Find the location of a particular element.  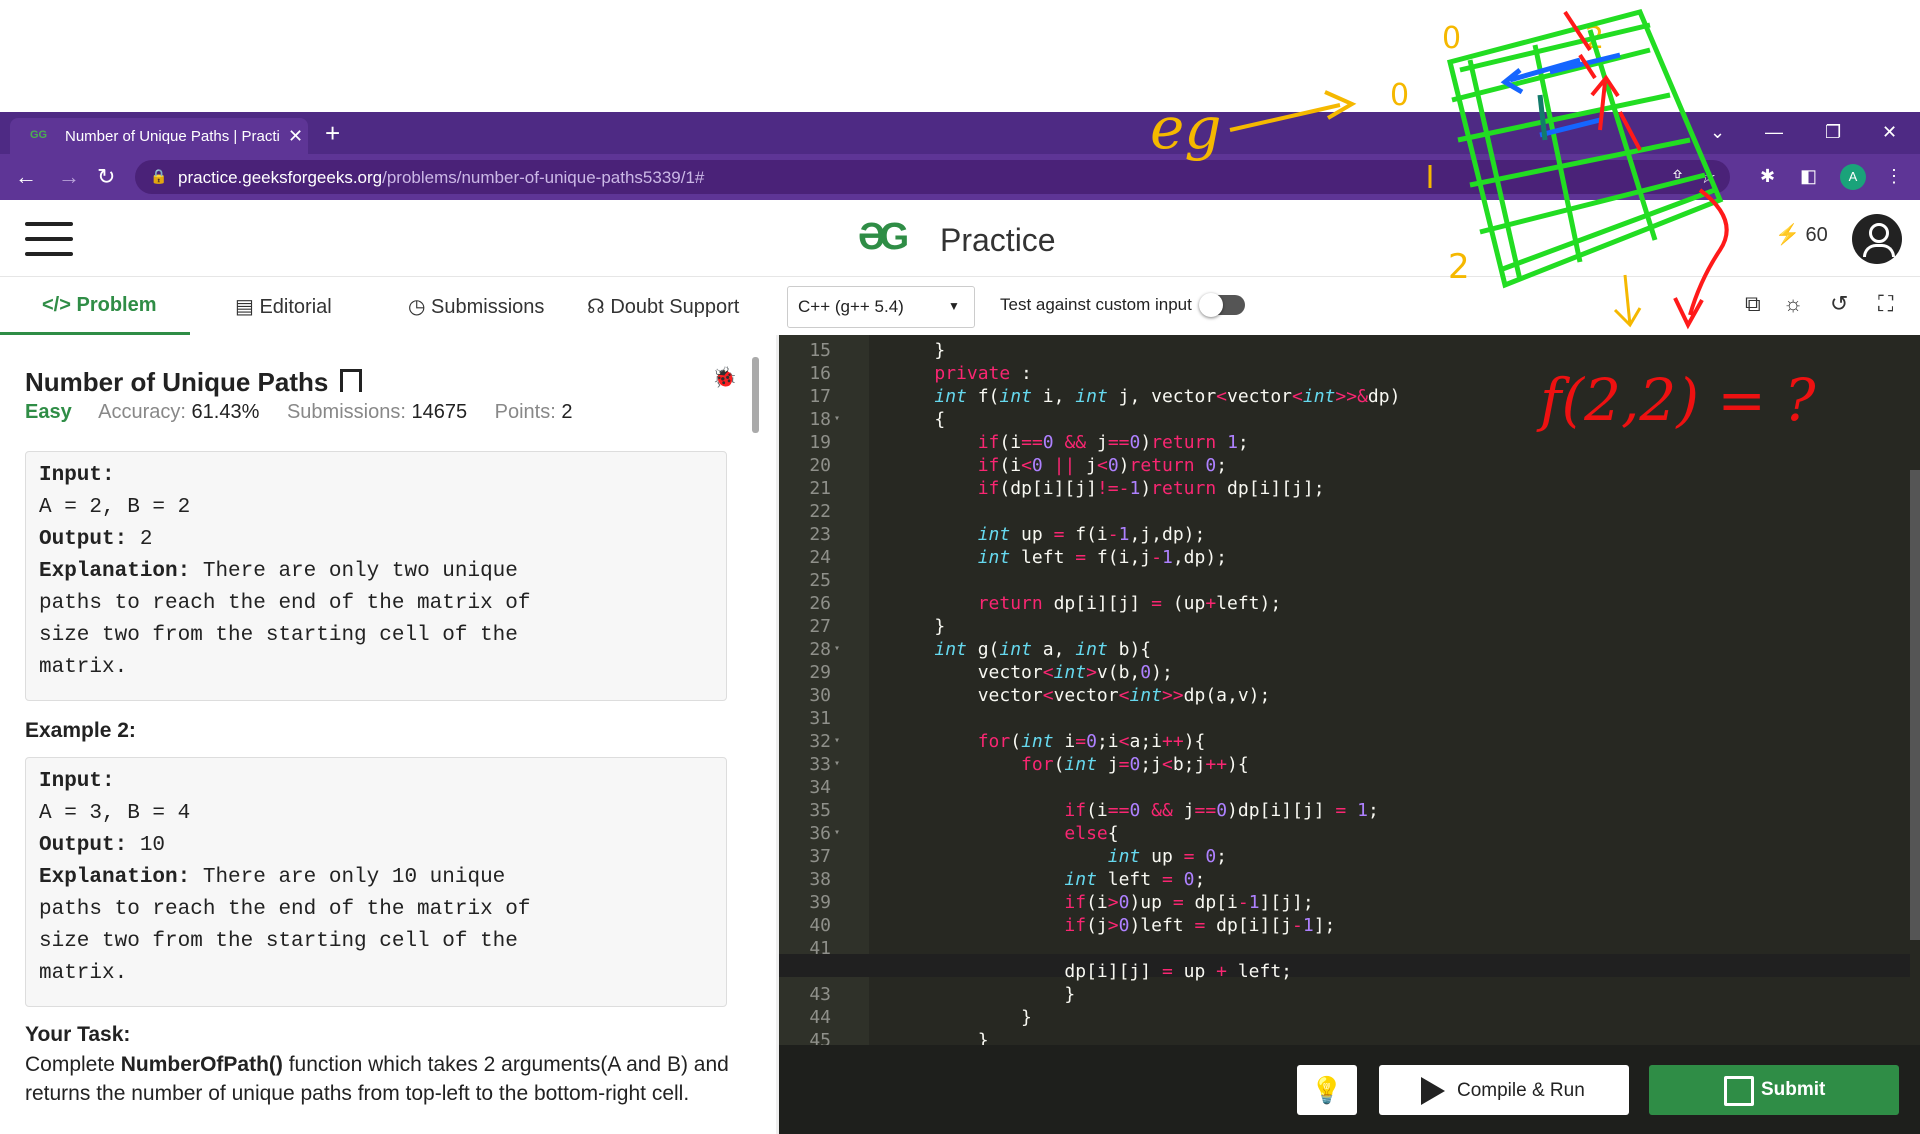

code-line: if(j>0)left = dp[i][j-1]; is located at coordinates (1113, 925).